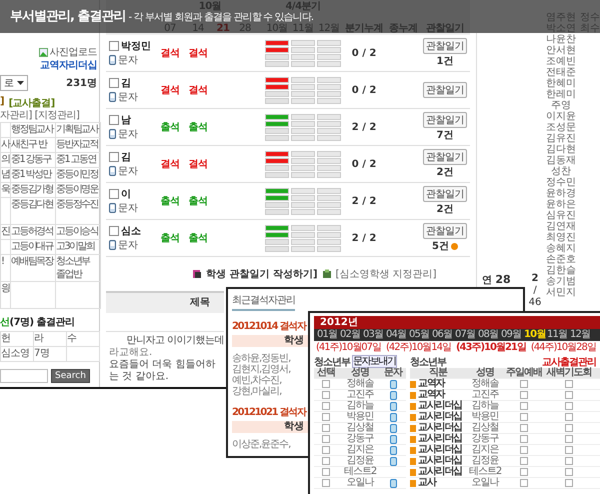 The width and height of the screenshot is (600, 494). I want to click on week-link: (41주)10월07일, so click(348, 347).